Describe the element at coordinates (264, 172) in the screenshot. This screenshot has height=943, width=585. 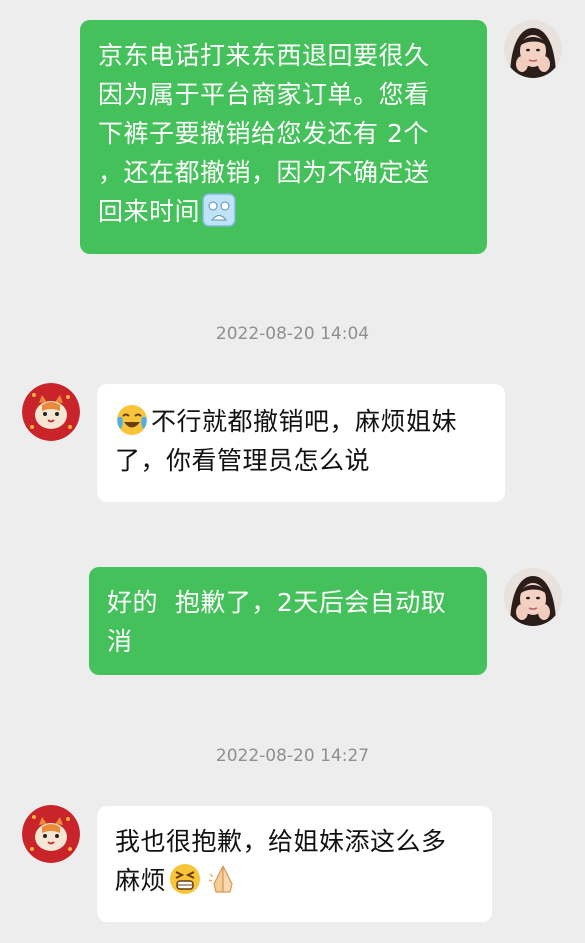
I see `message-line: ，还在都撤销，因为不确定送` at that location.